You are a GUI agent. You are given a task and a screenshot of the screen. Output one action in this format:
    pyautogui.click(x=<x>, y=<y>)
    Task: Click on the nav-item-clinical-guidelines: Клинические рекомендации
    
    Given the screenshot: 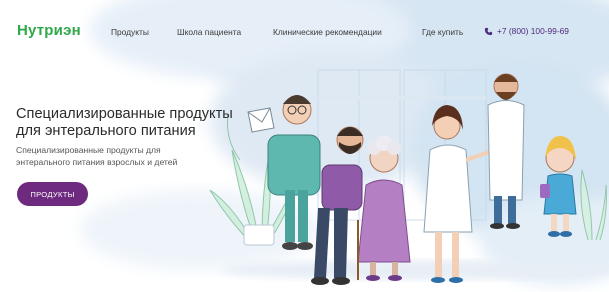 What is the action you would take?
    pyautogui.click(x=327, y=32)
    